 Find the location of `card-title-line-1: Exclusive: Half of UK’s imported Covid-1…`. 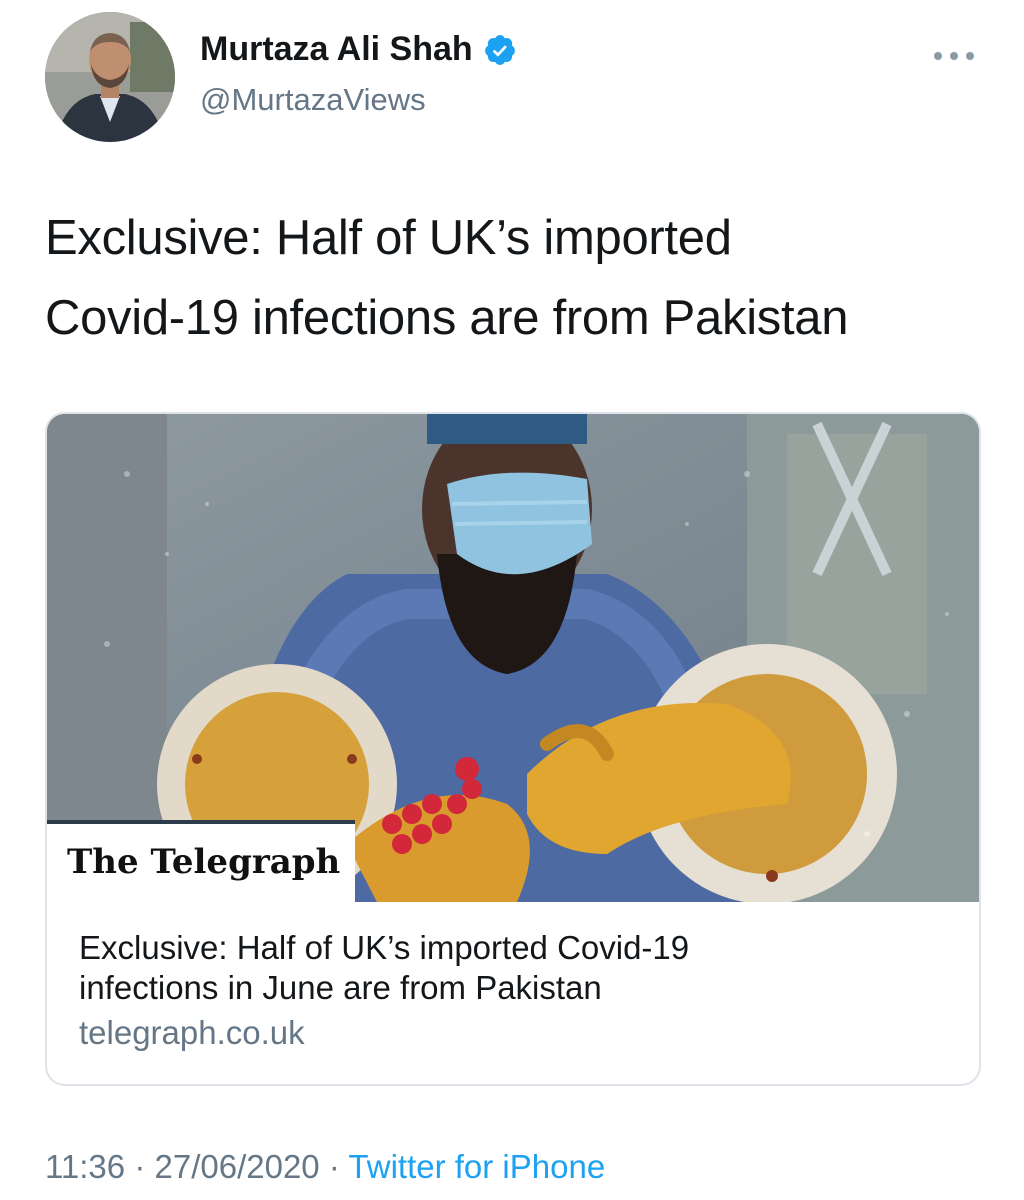

card-title-line-1: Exclusive: Half of UK’s imported Covid-1… is located at coordinates (384, 947).